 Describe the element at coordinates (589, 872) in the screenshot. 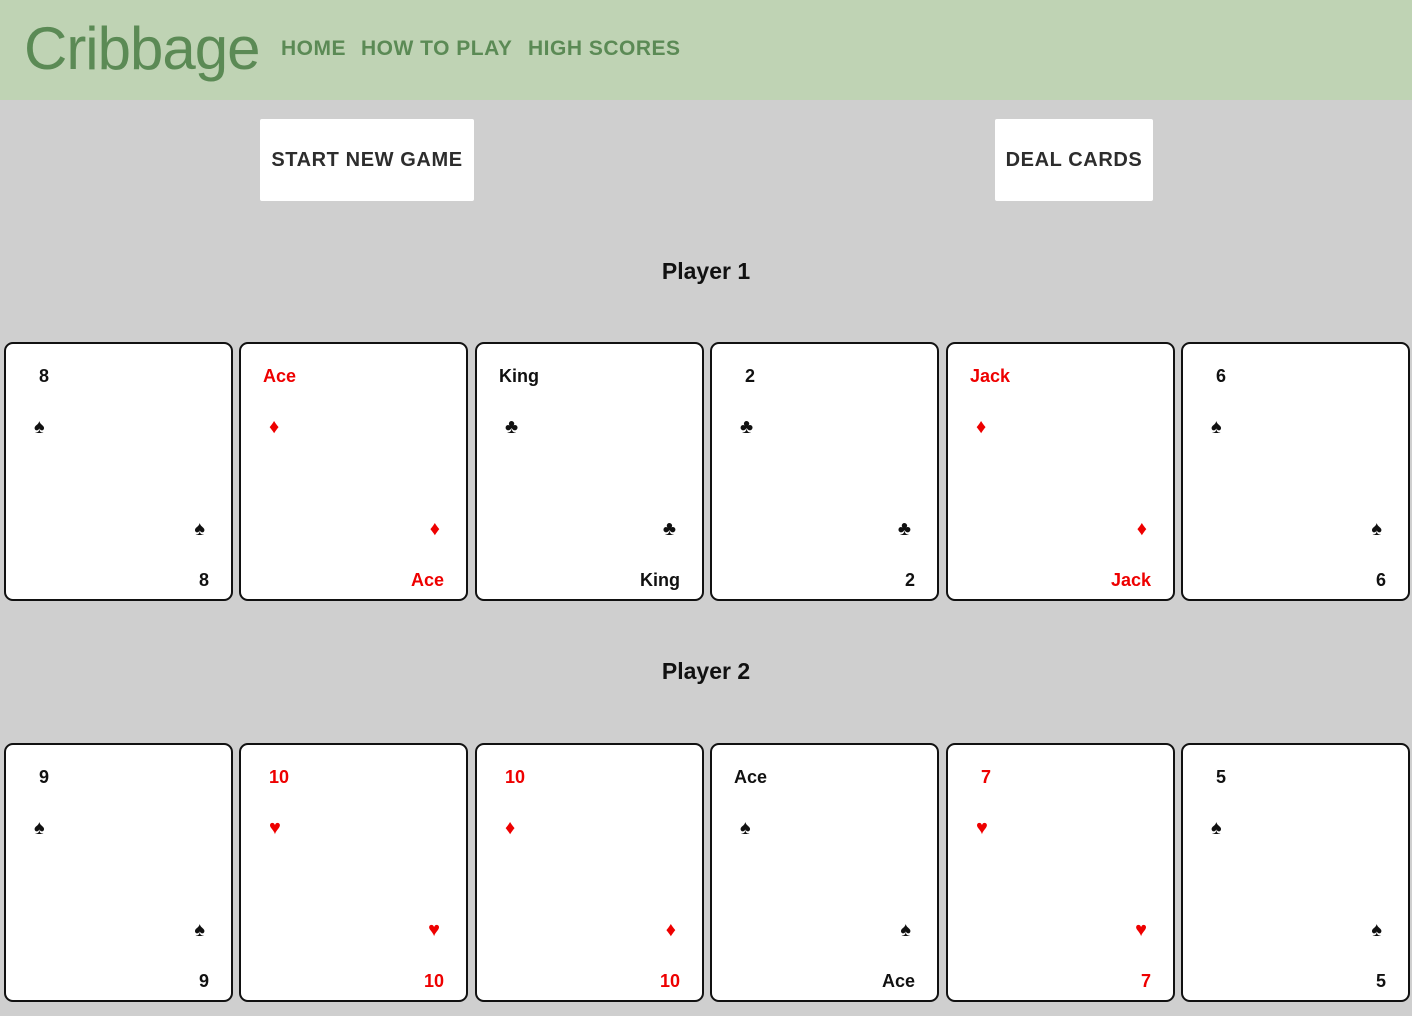

I see `playing-card: 10 ♦ ♦ 10` at that location.